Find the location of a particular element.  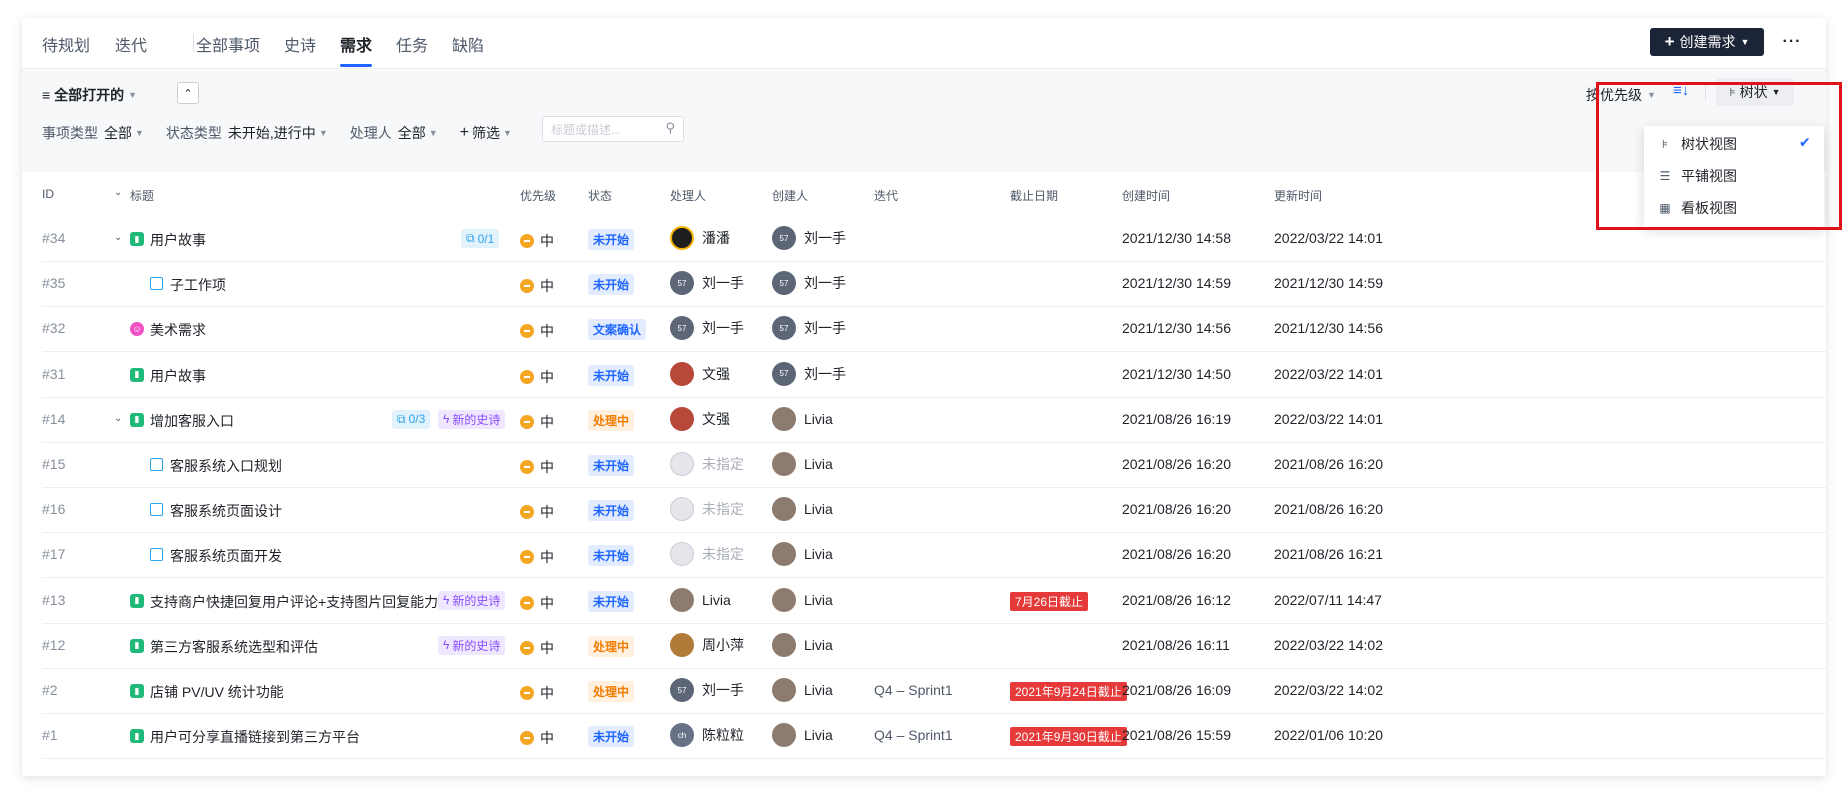

subtask-progress-badge: ⧉ 0/1 is located at coordinates (480, 238).